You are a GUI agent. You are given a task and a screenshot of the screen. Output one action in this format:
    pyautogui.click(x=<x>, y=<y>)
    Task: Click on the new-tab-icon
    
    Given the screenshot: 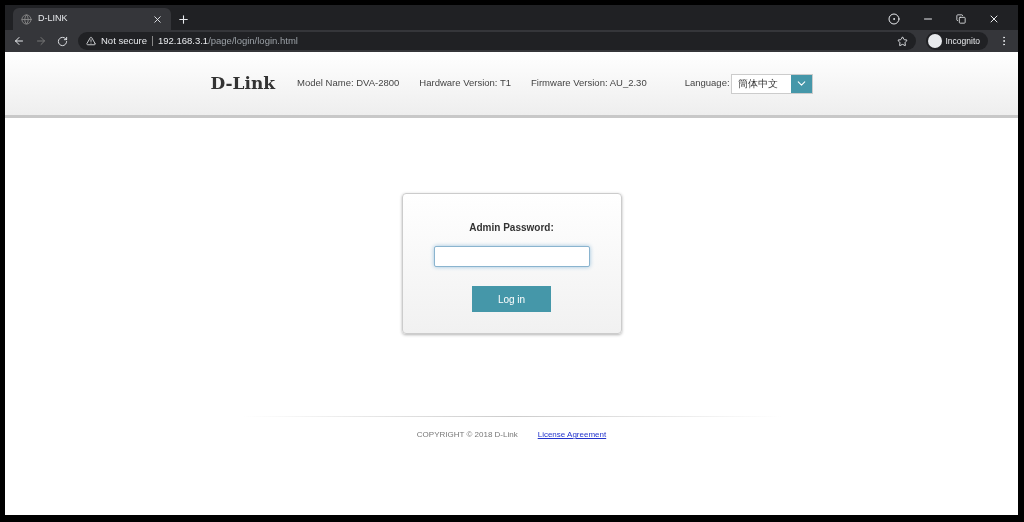 What is the action you would take?
    pyautogui.click(x=183, y=19)
    